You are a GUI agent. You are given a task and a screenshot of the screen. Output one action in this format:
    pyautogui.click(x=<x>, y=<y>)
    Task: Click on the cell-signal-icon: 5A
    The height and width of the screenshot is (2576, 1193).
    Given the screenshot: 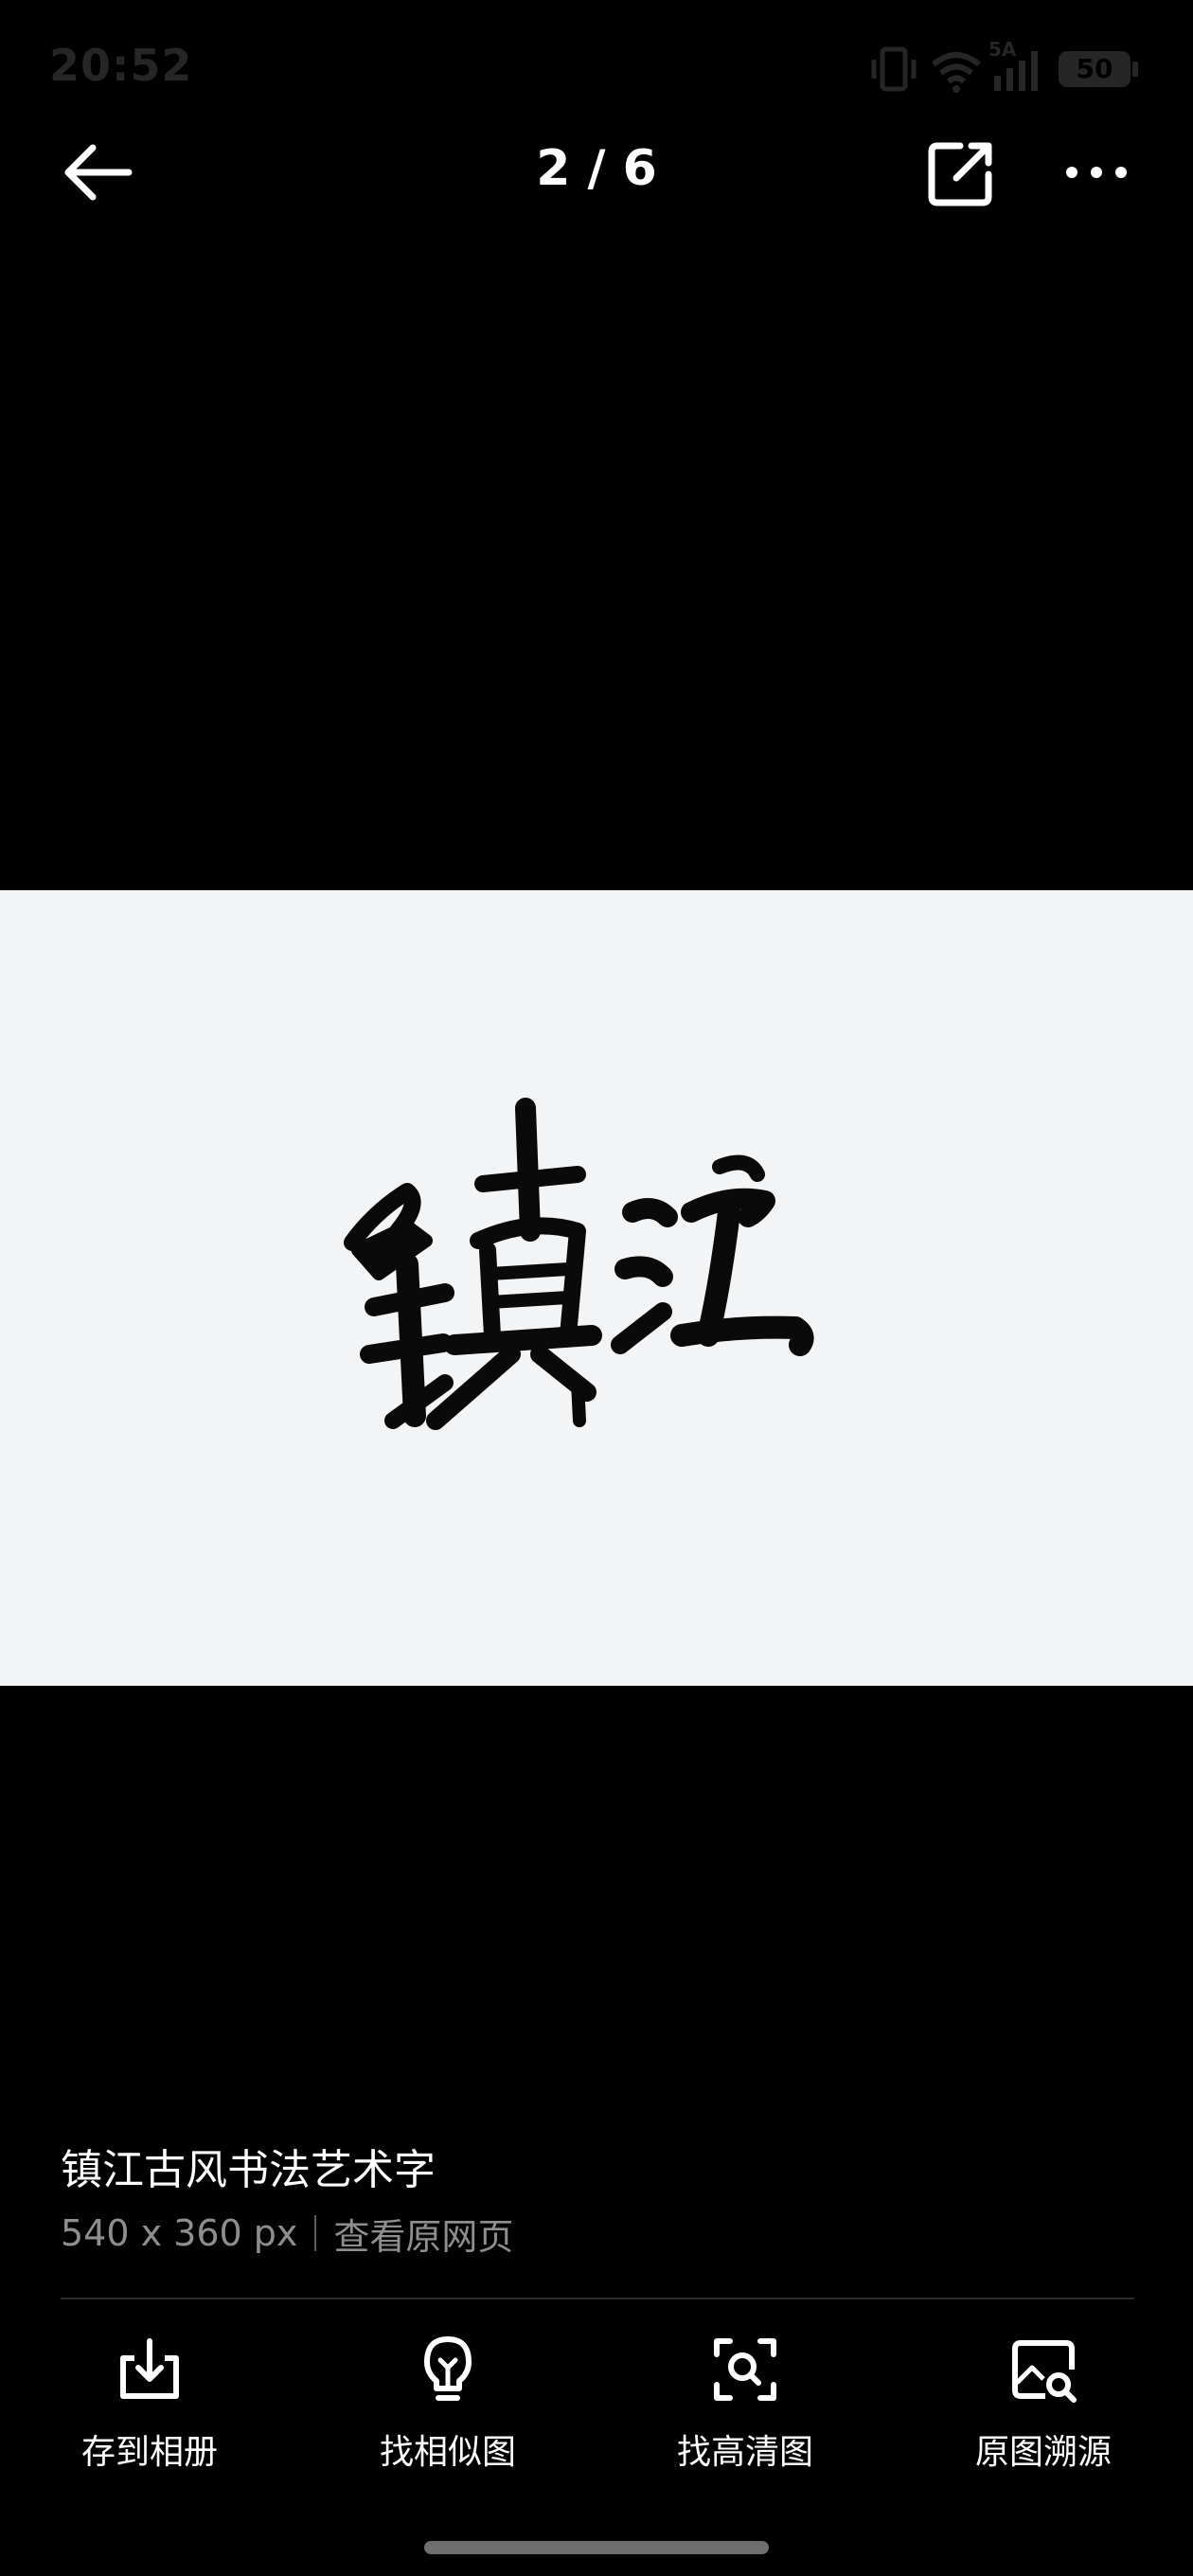 What is the action you would take?
    pyautogui.click(x=1018, y=66)
    